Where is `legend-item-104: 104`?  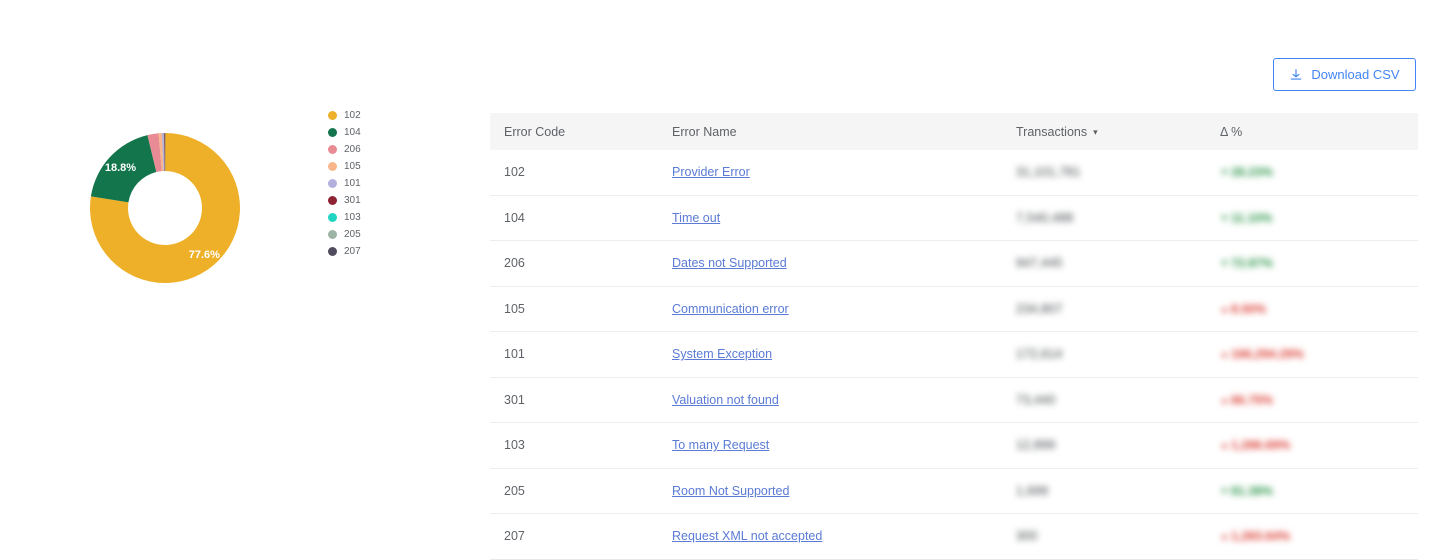 legend-item-104: 104 is located at coordinates (344, 132).